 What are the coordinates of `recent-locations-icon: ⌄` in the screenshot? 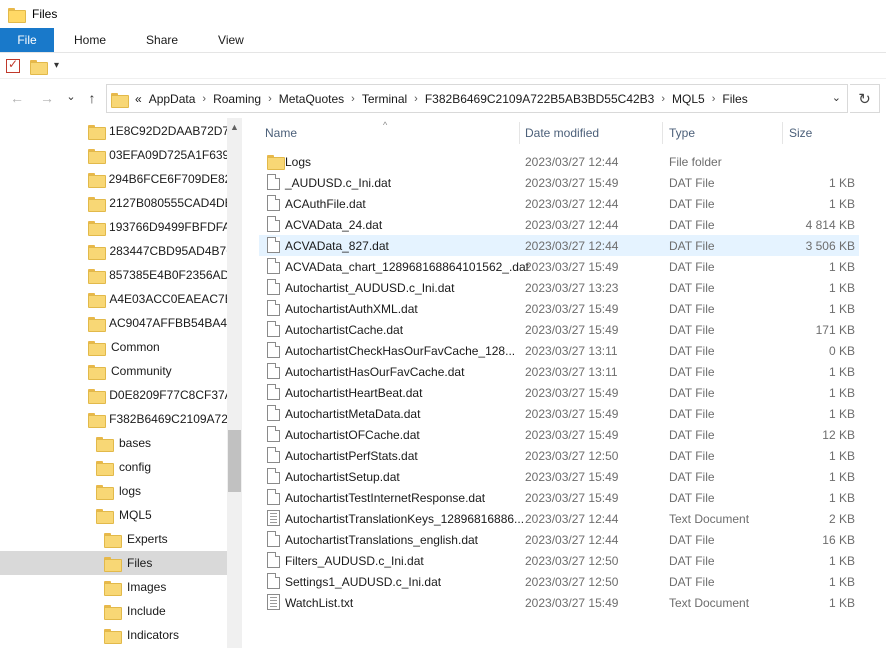 It's located at (71, 96).